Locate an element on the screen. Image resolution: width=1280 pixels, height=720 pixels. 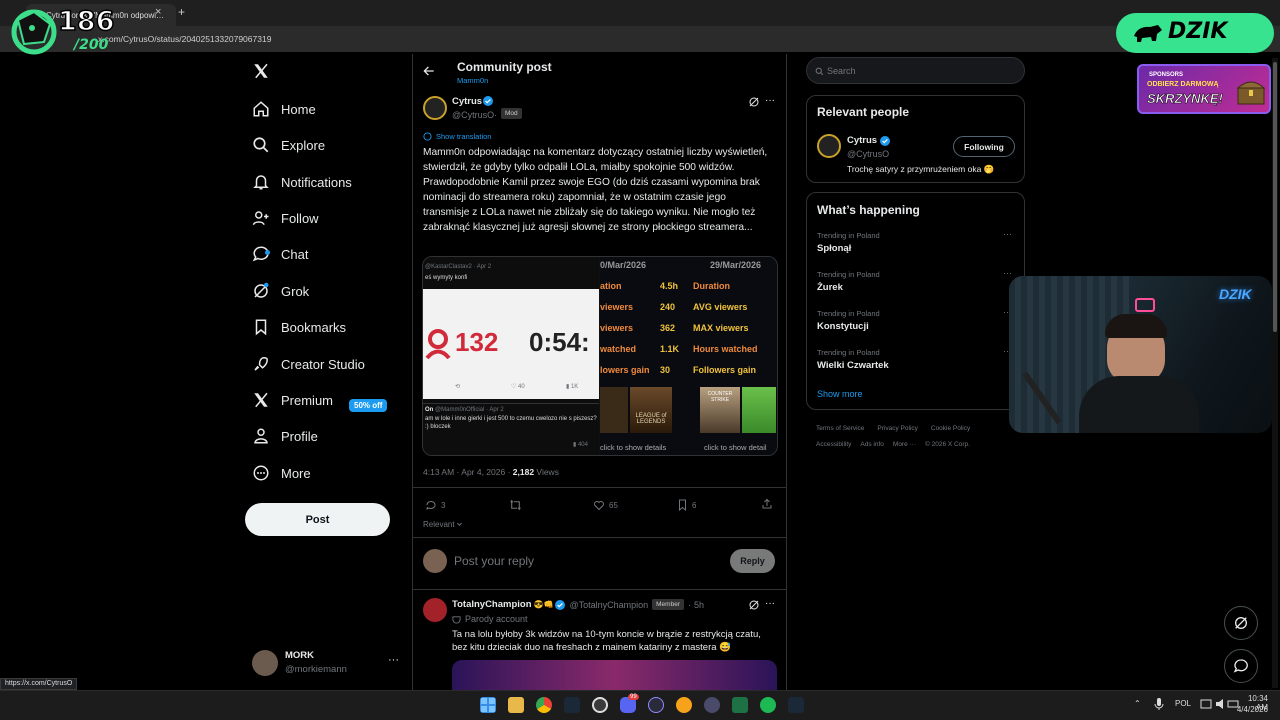
stats-right-label: Hours watched is located at coordinates (725, 349).